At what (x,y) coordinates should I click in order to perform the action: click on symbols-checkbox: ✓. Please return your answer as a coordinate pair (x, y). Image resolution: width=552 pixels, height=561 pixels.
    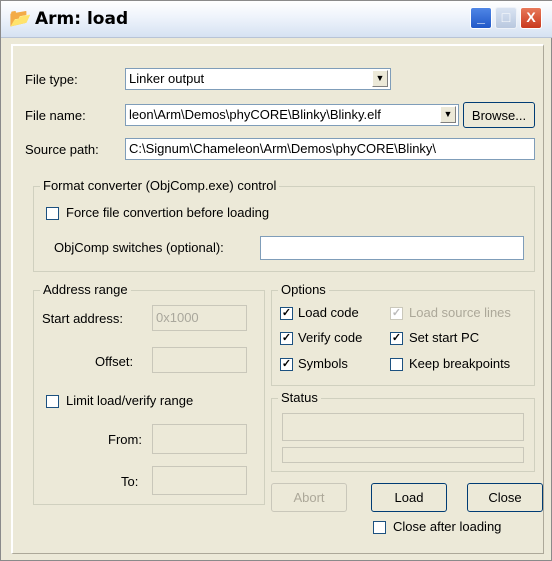
    Looking at the image, I should click on (286, 364).